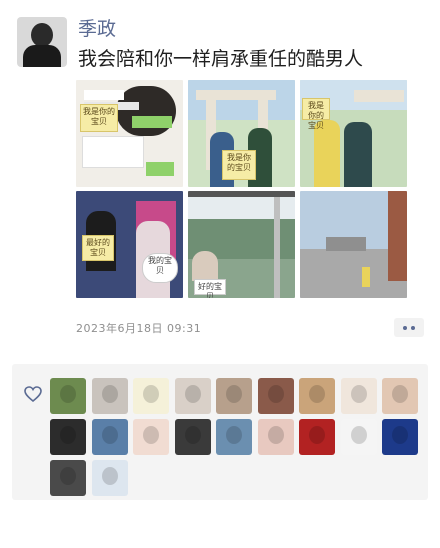  What do you see at coordinates (129, 133) in the screenshot?
I see `post-photo-1: 我是你的宝贝` at bounding box center [129, 133].